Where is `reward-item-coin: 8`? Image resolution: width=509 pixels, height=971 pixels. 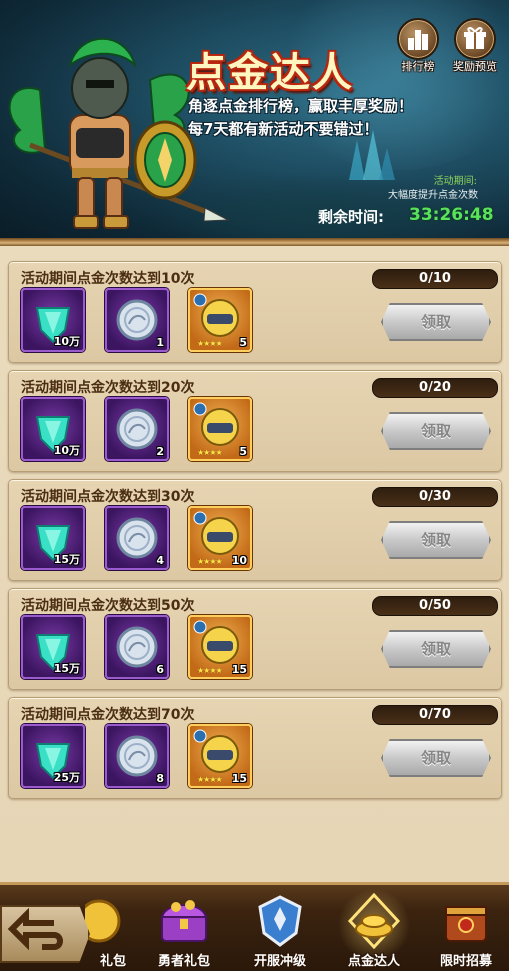
reward-item-coin: 8 is located at coordinates (137, 756).